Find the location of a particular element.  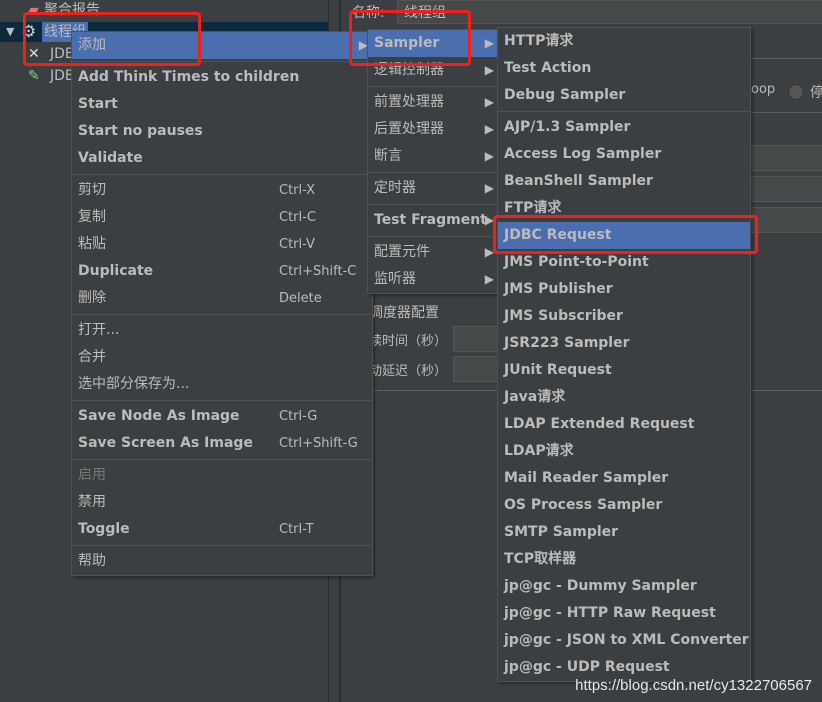

menu-item-label: Test Fragment is located at coordinates (430, 220).